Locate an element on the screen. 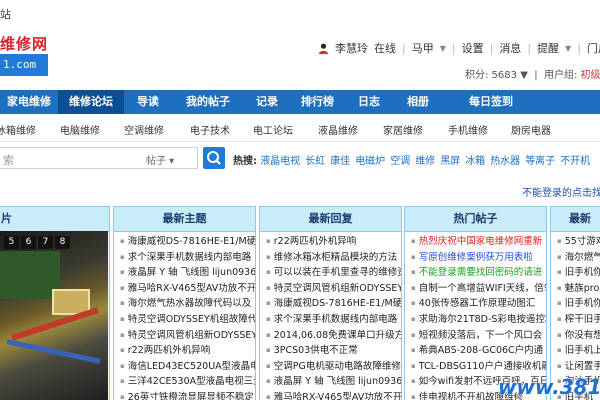  hot-search-term: 不开机 is located at coordinates (575, 161).